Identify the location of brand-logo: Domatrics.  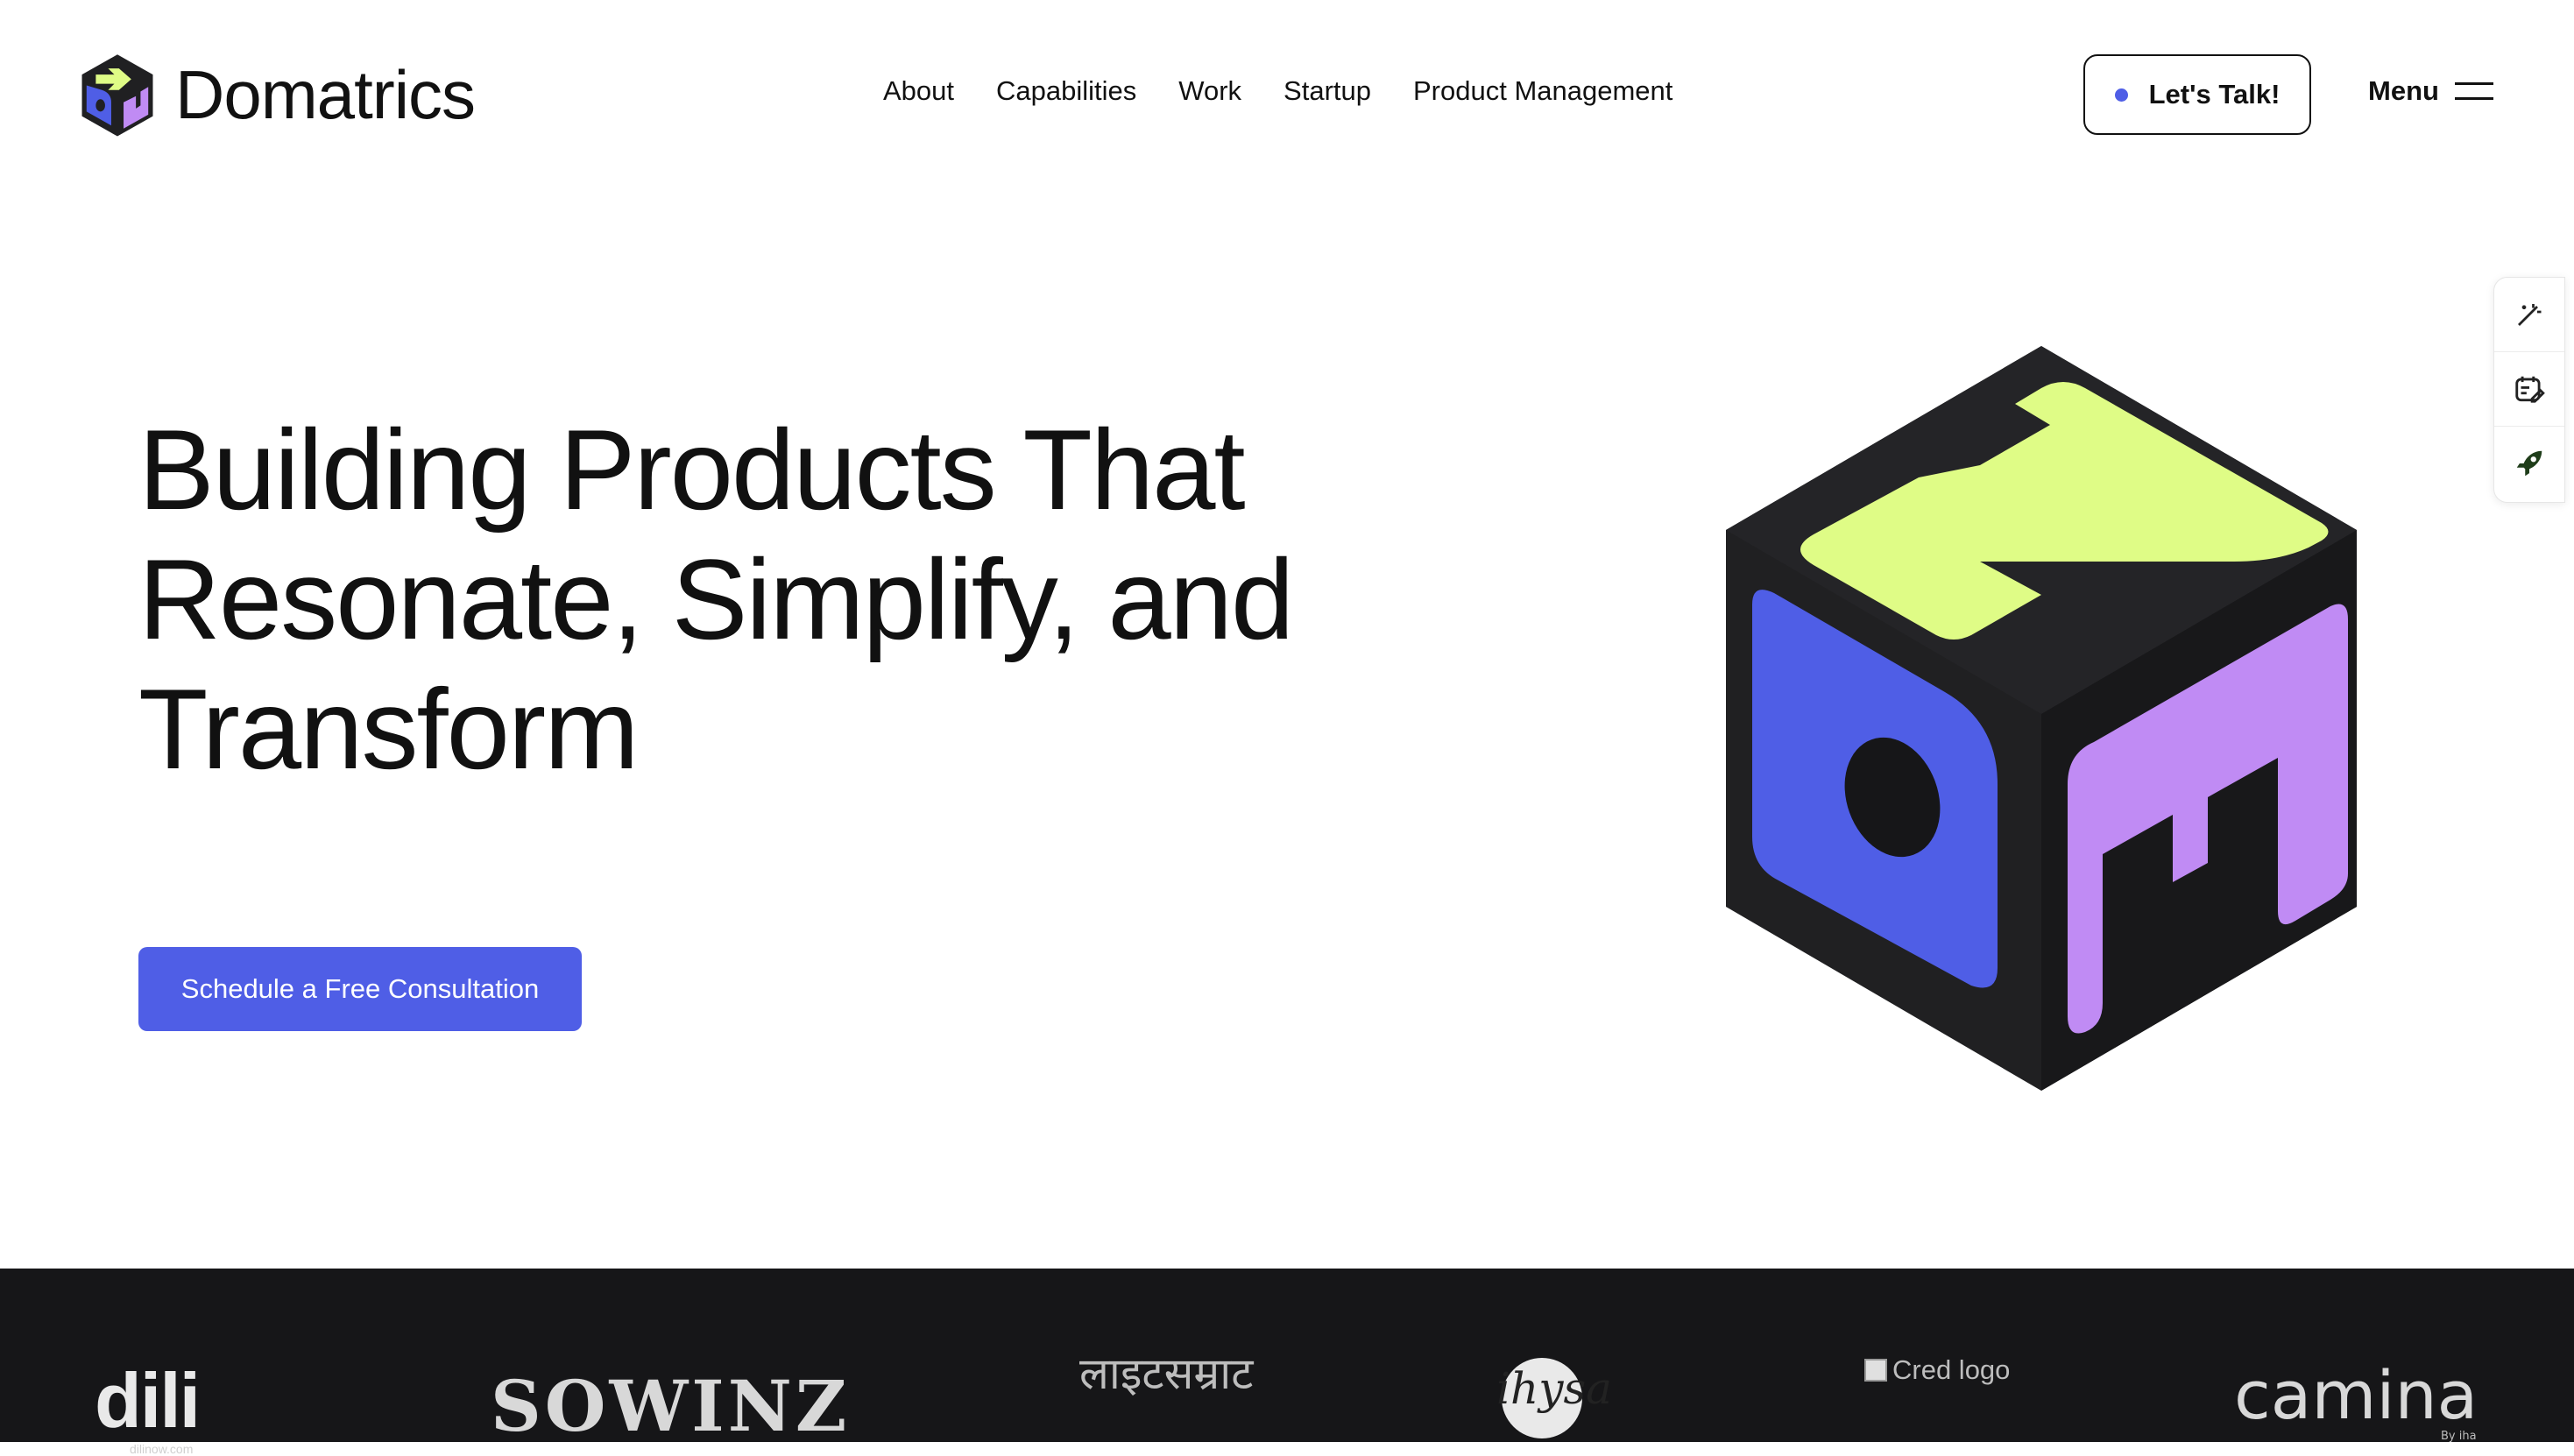
(277, 94).